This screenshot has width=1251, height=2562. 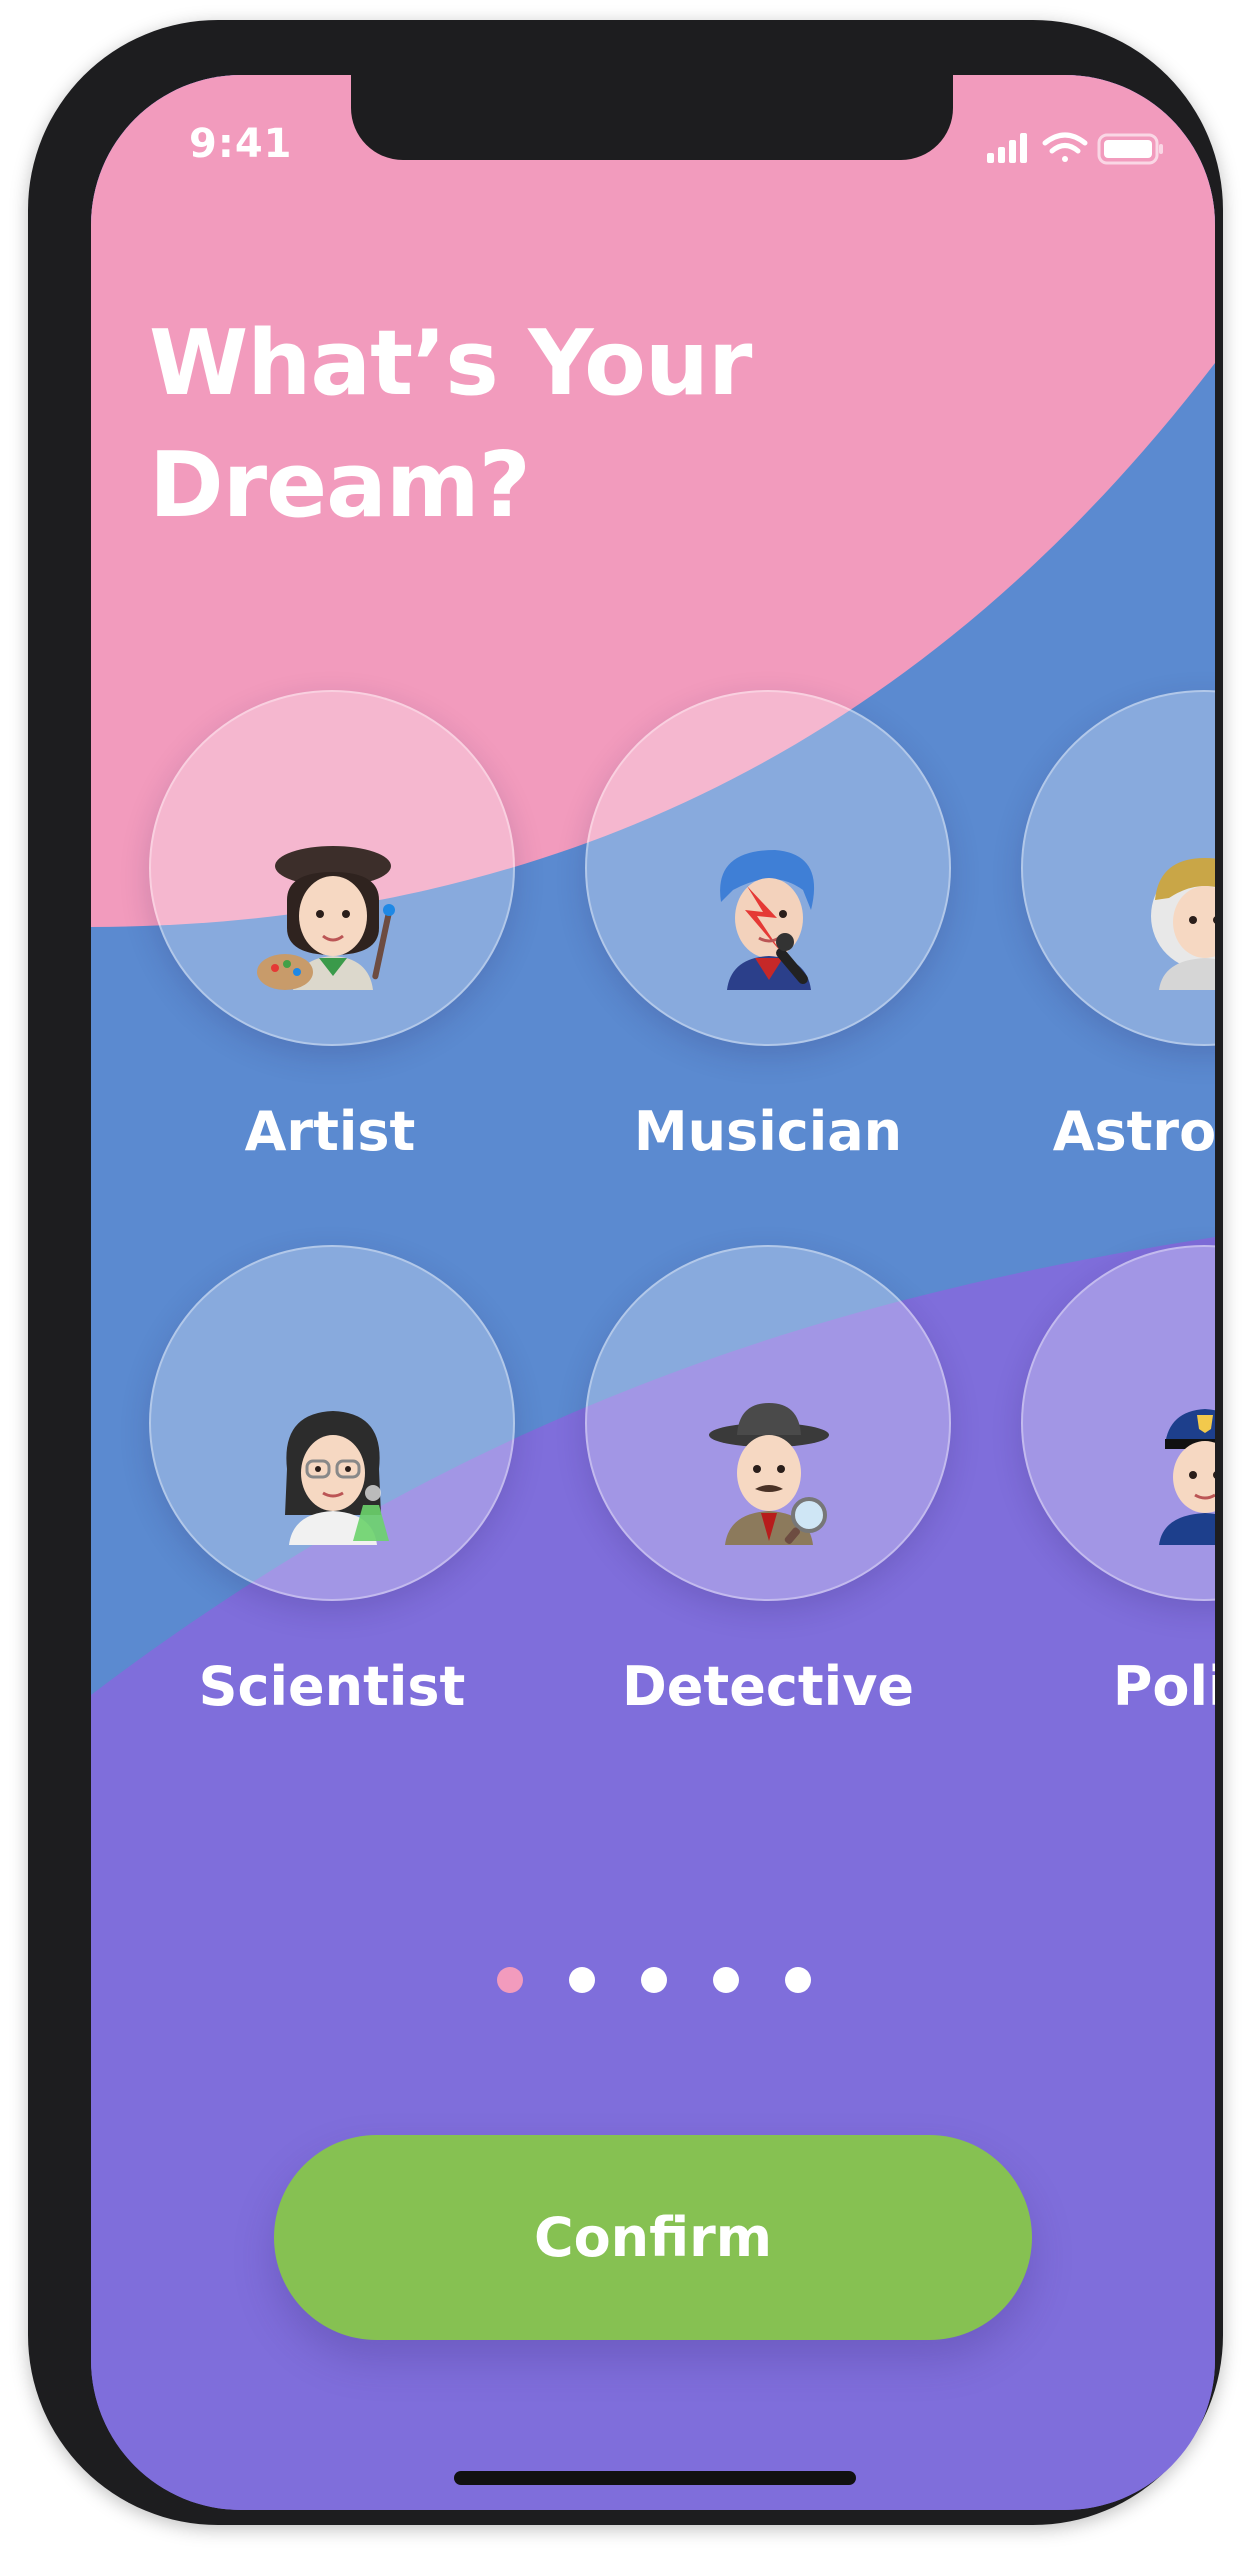 What do you see at coordinates (450, 363) in the screenshot?
I see `title-line-1: What’s Your` at bounding box center [450, 363].